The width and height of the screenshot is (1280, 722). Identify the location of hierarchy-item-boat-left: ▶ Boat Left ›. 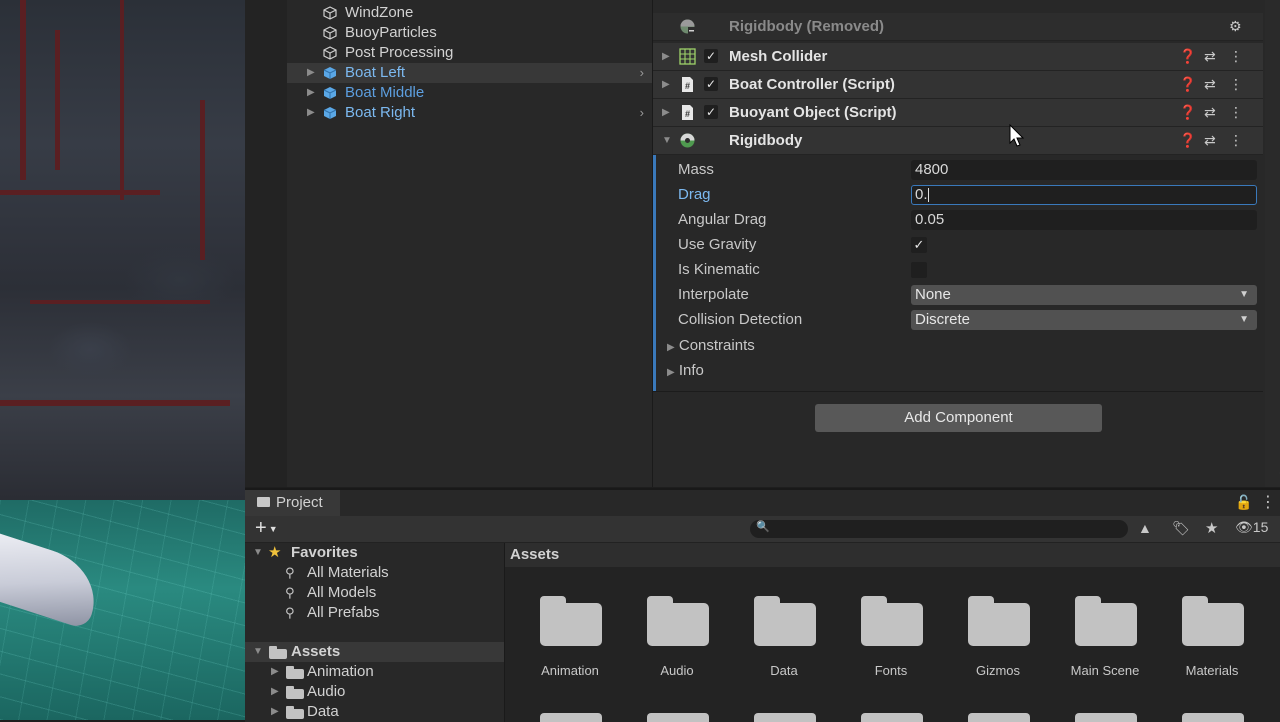
(469, 73).